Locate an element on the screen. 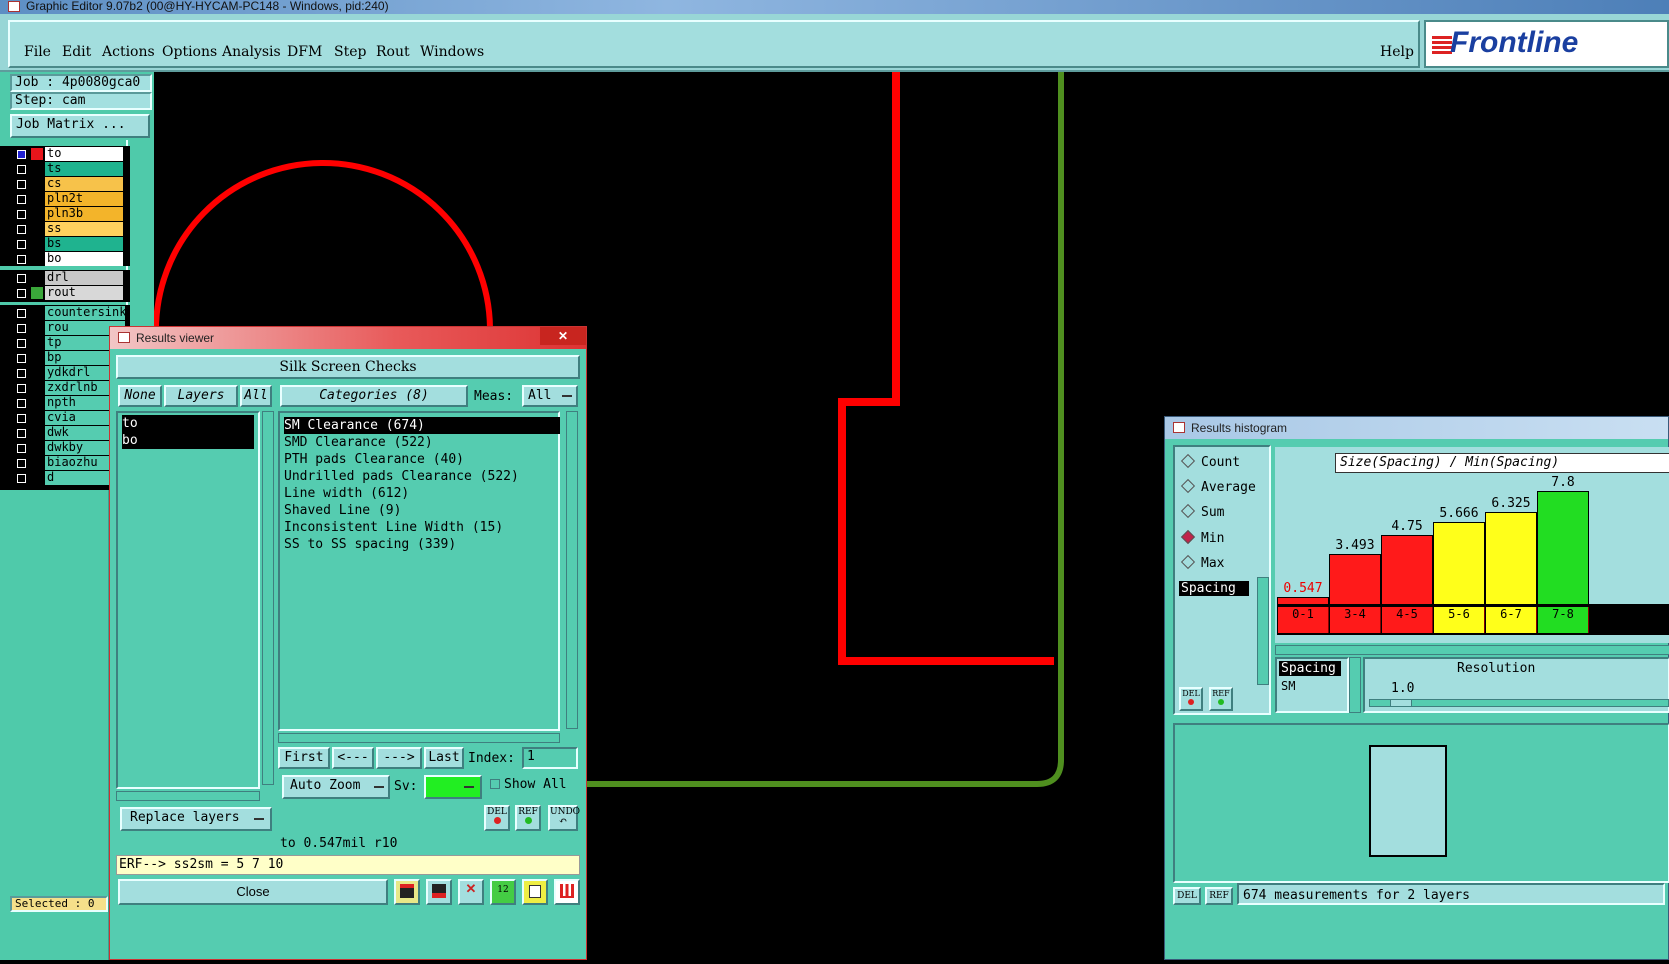 The width and height of the screenshot is (1669, 964). undo-button: UNDO ↶ is located at coordinates (564, 818).